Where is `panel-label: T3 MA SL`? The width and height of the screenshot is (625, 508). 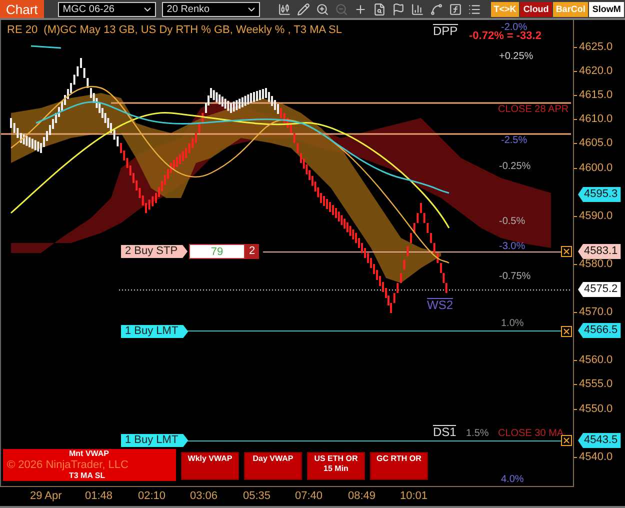 panel-label: T3 MA SL is located at coordinates (87, 475).